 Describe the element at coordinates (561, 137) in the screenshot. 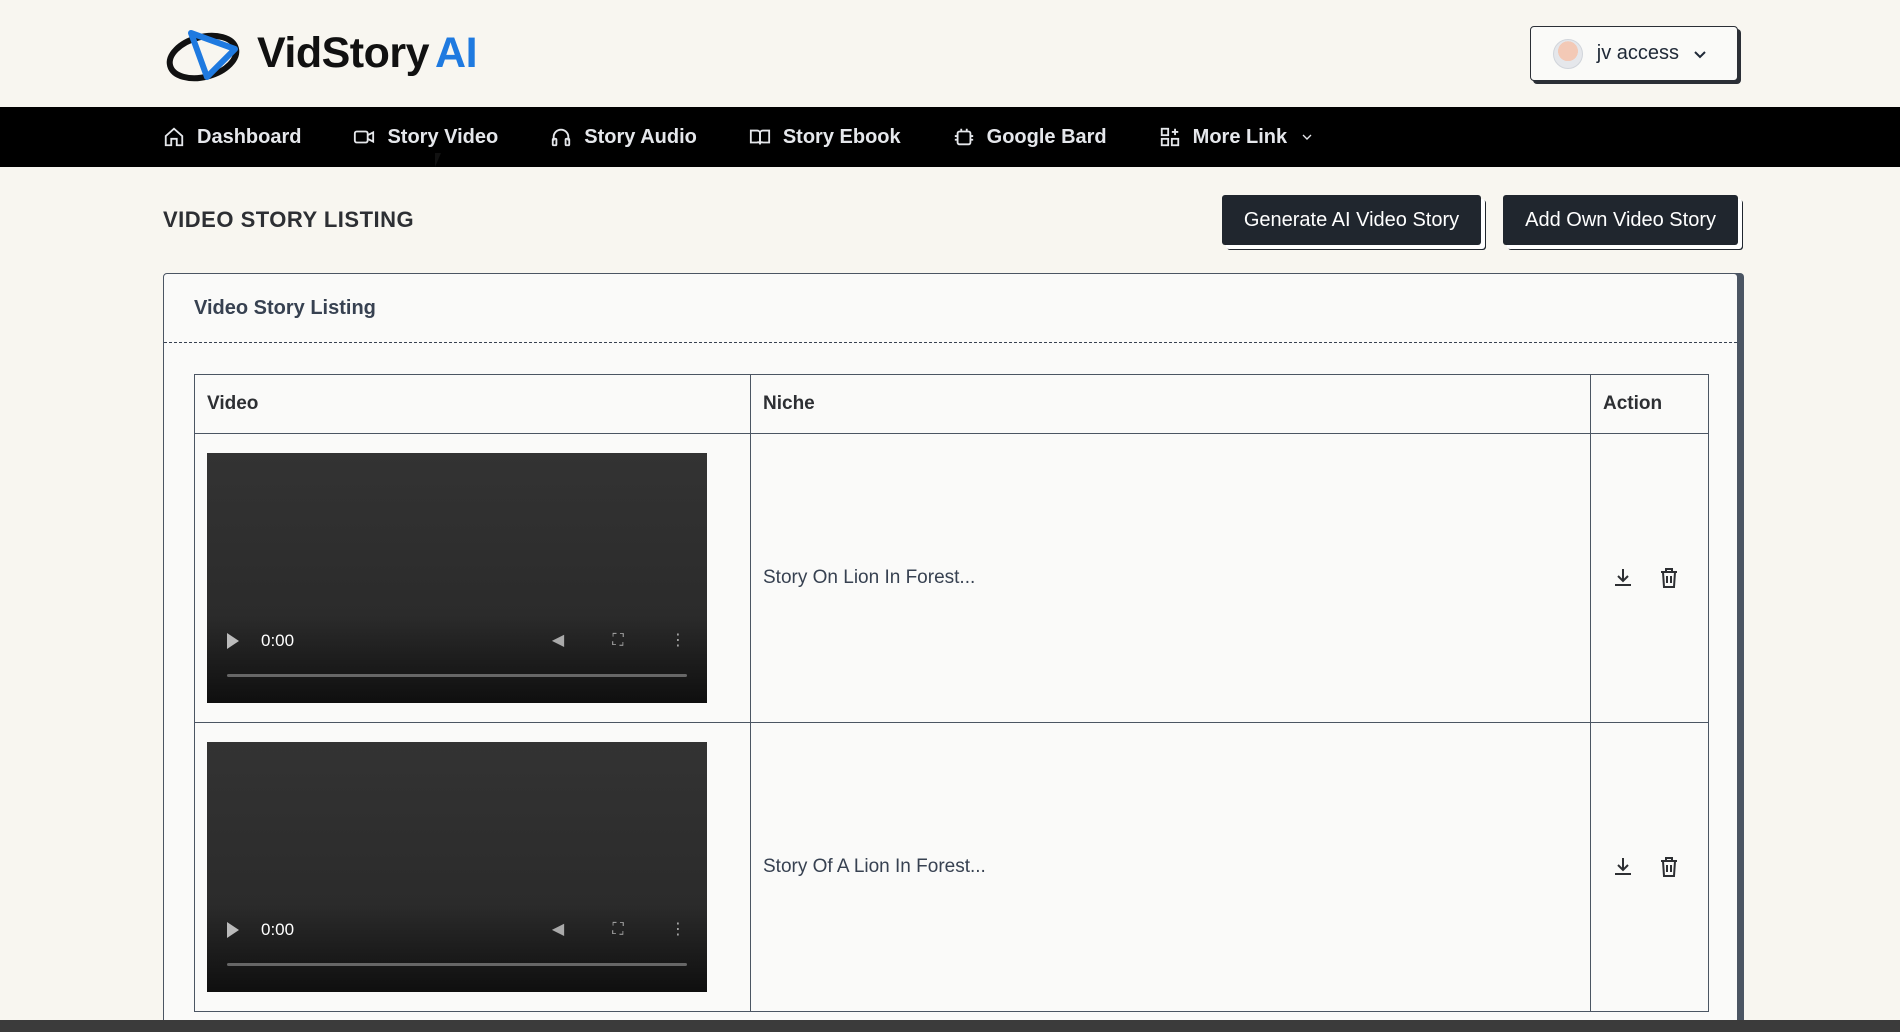

I see `headphones-icon` at that location.